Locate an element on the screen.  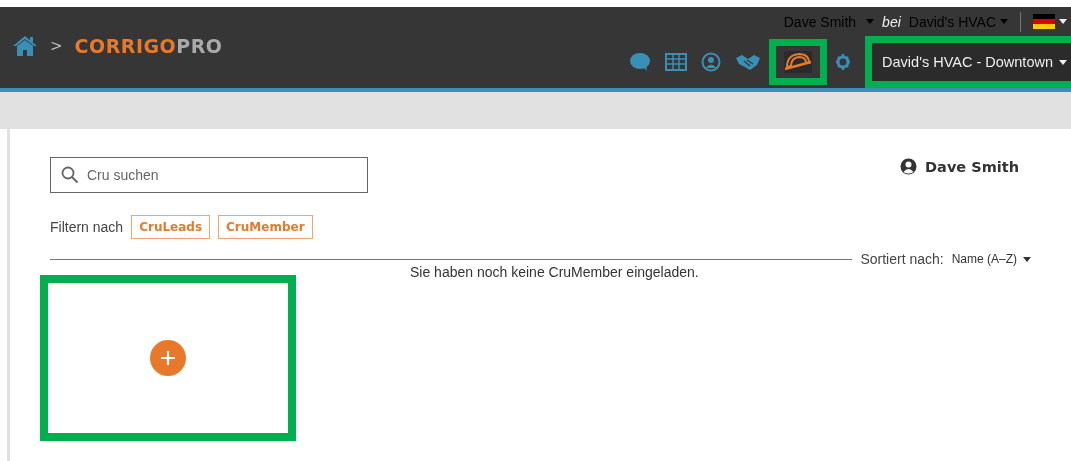
hard-hat-icon is located at coordinates (798, 62).